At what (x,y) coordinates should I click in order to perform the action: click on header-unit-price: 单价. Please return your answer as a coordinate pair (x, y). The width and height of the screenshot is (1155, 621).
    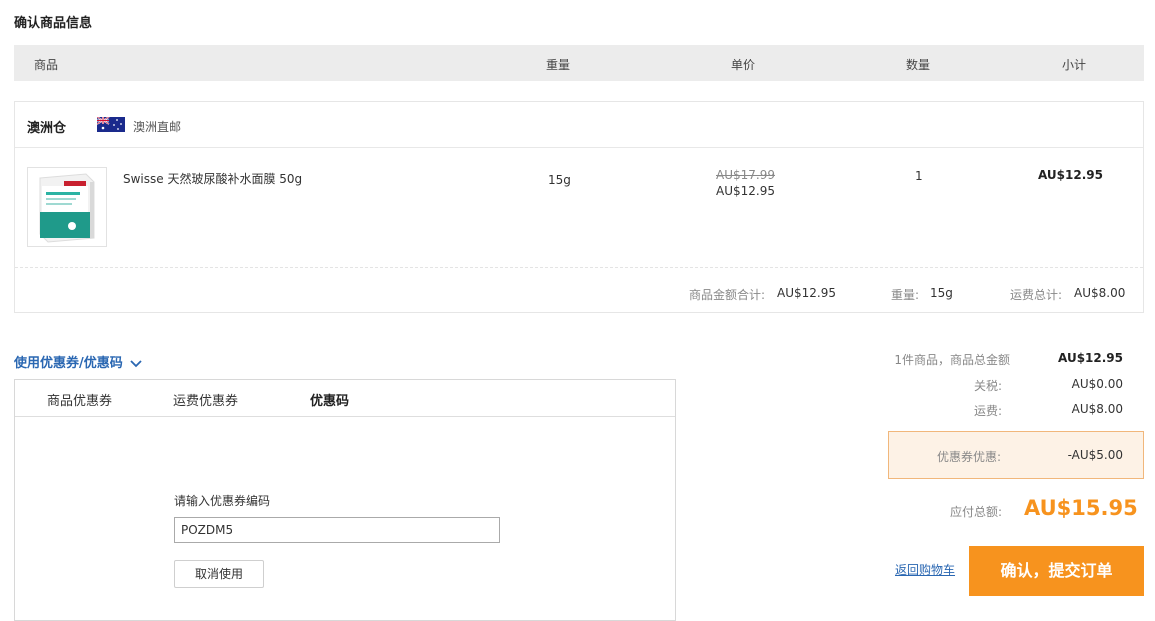
    Looking at the image, I should click on (743, 65).